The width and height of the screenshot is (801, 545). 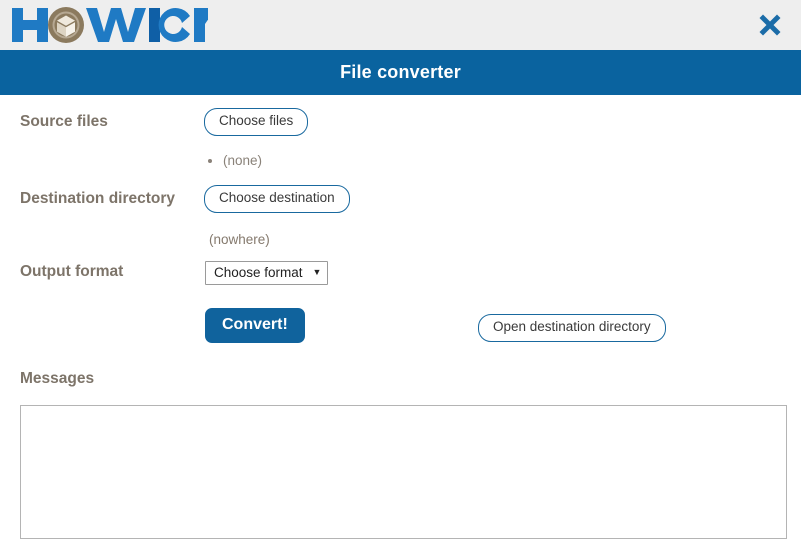 I want to click on open-destination-directory-button: Open destination directory, so click(x=572, y=328).